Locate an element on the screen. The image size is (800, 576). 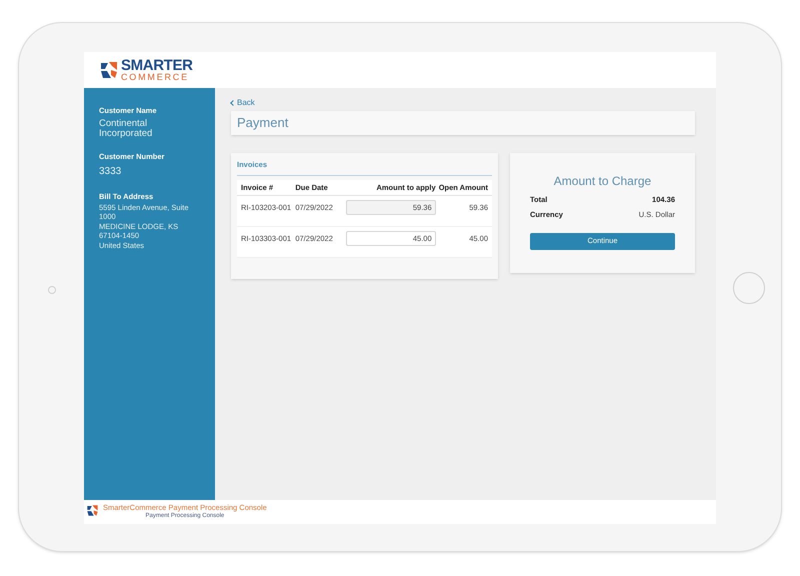
logo-subtext: COMMERCE is located at coordinates (155, 77).